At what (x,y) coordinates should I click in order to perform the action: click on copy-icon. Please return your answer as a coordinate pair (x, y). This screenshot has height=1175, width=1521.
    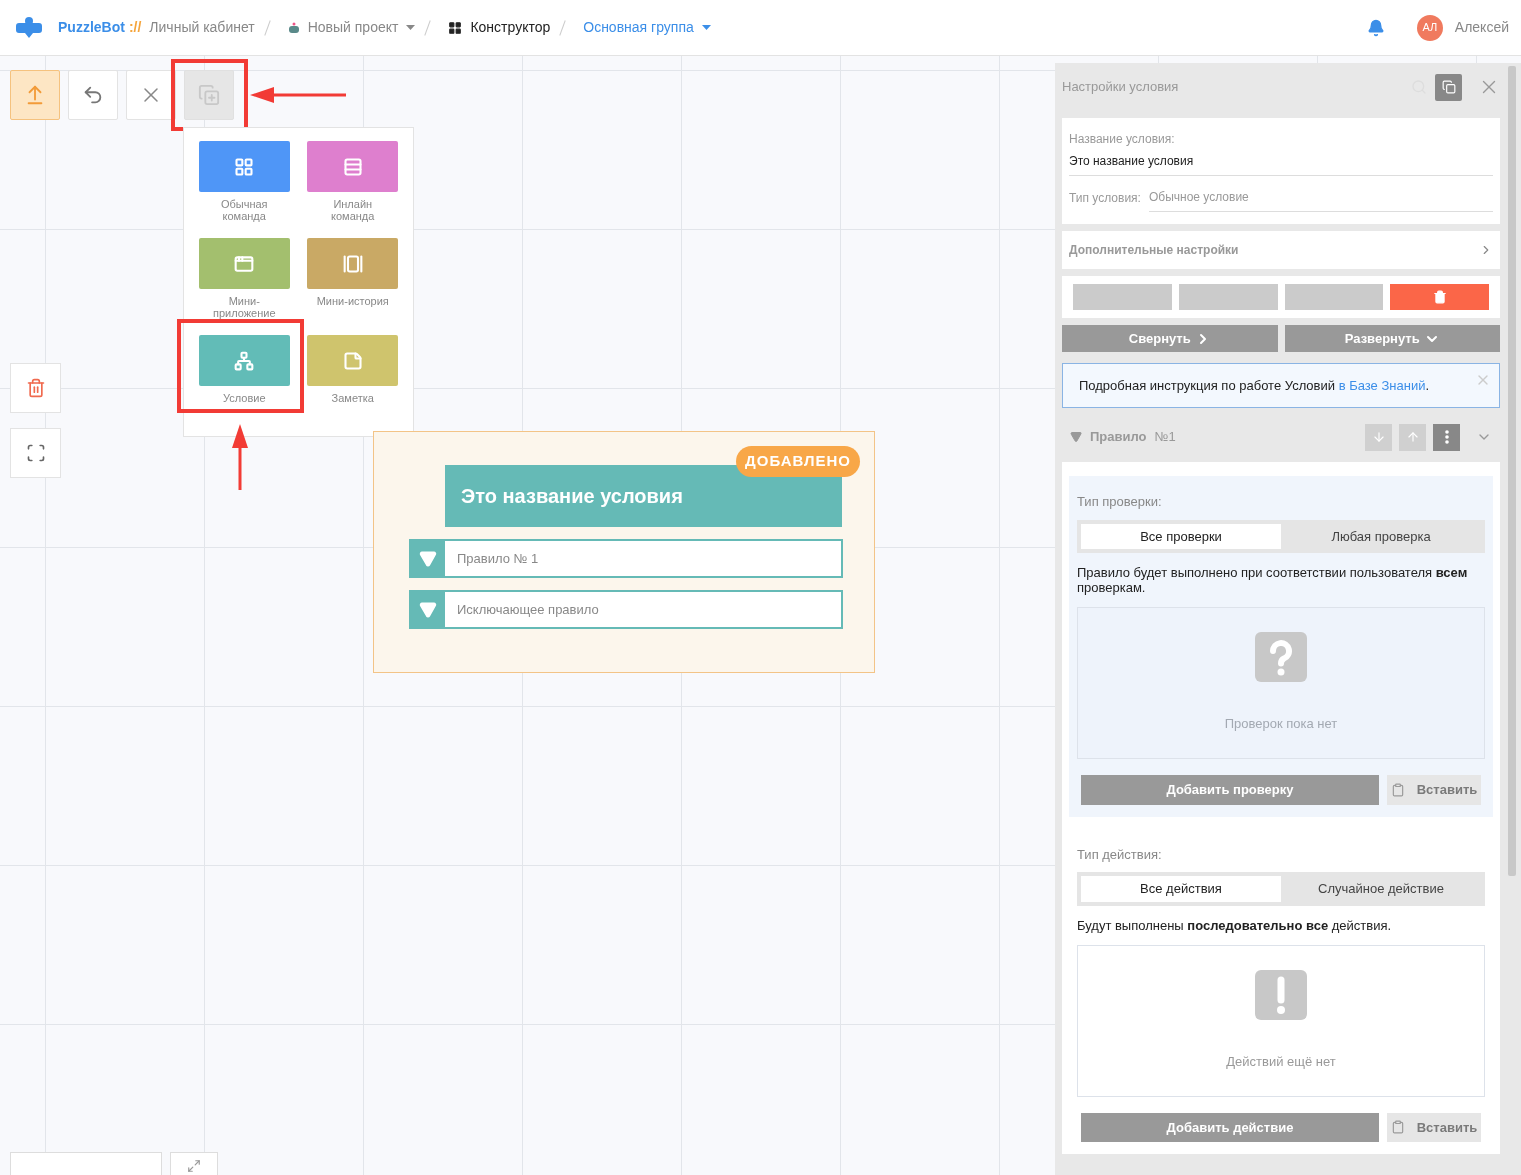
    Looking at the image, I should click on (1448, 87).